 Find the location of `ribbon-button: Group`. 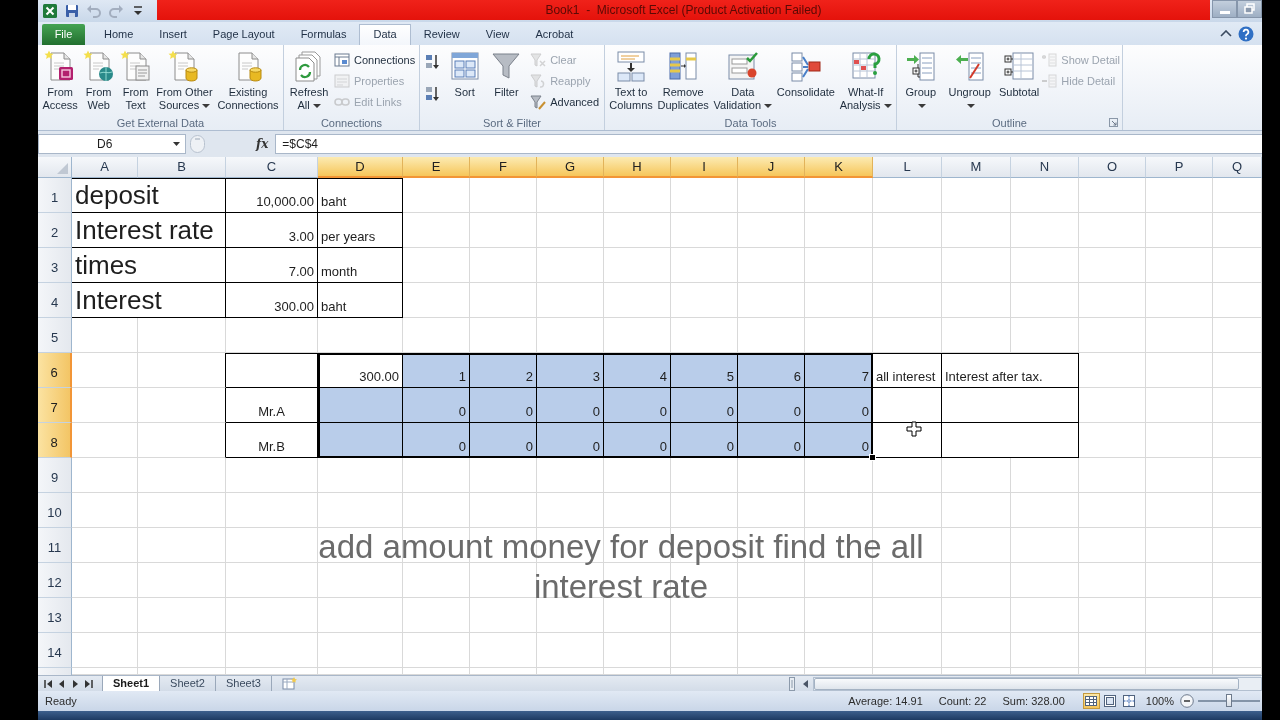

ribbon-button: Group is located at coordinates (921, 80).